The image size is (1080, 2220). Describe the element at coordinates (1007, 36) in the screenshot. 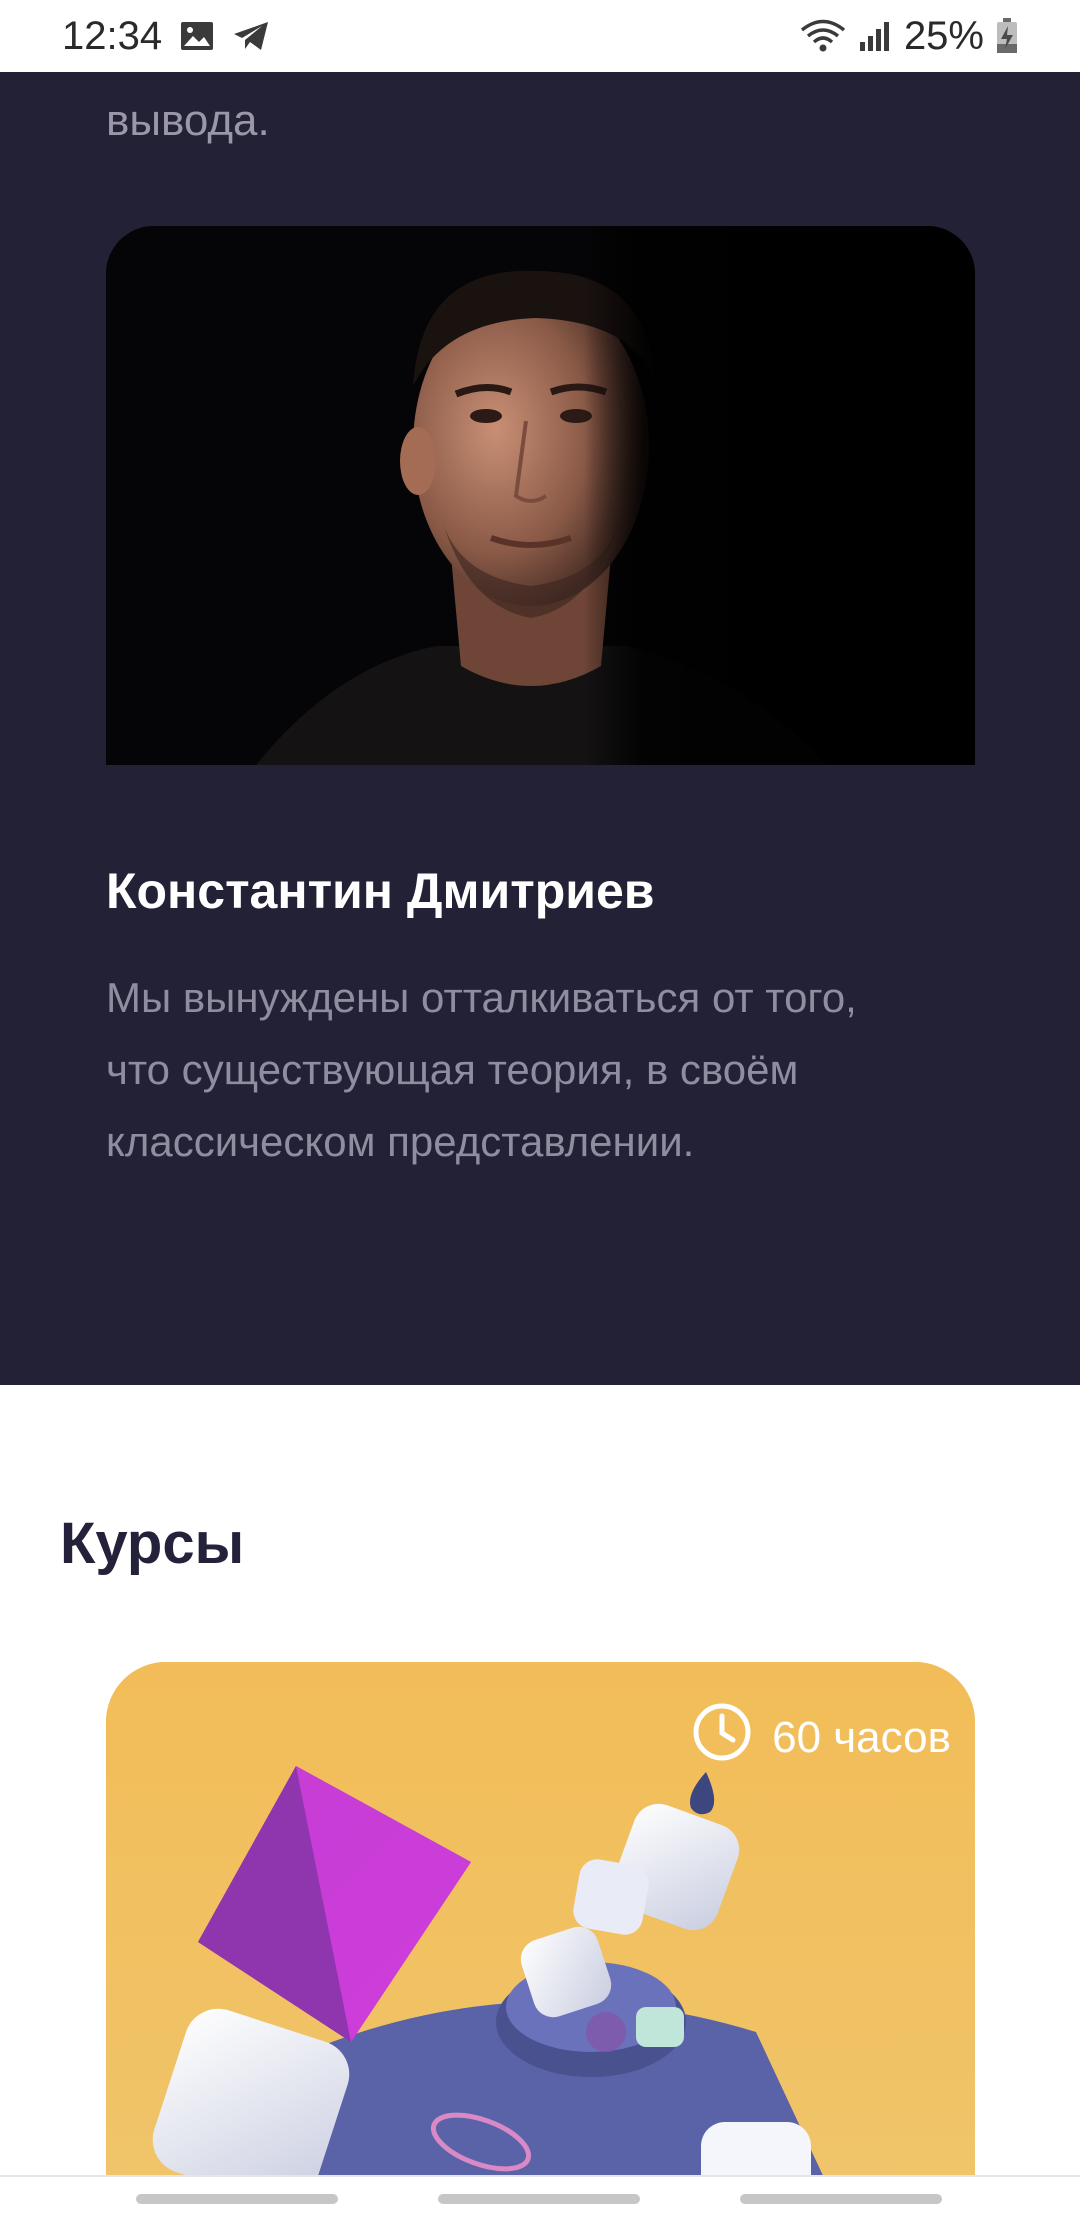

I see `battery-charging-icon` at that location.